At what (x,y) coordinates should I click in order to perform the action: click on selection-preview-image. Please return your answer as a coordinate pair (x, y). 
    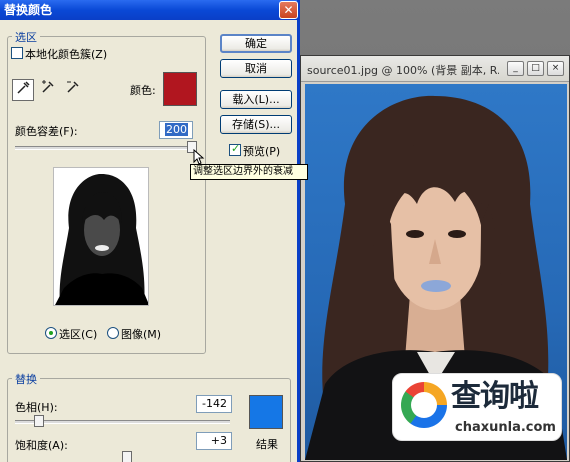
    Looking at the image, I should click on (101, 236).